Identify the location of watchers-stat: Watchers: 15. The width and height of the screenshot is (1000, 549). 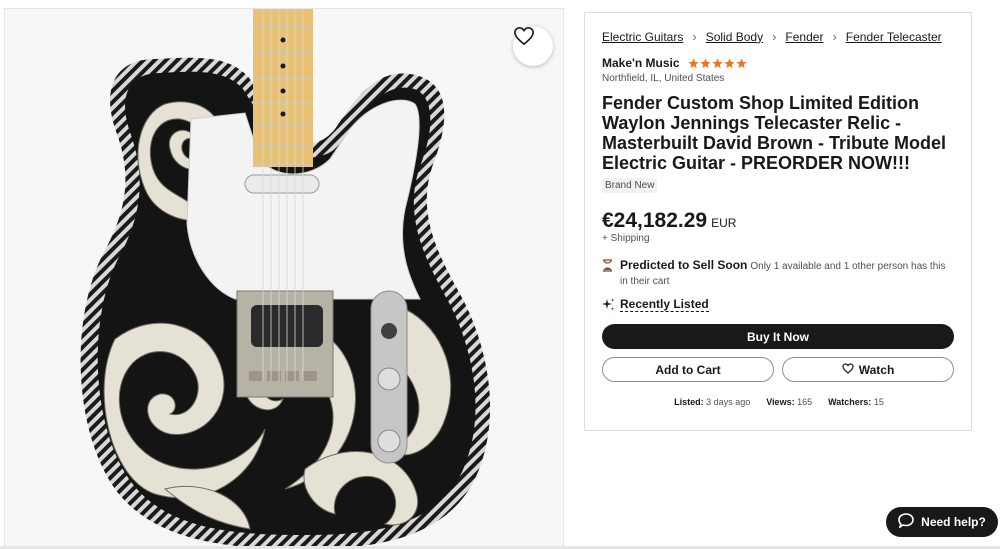
(856, 402).